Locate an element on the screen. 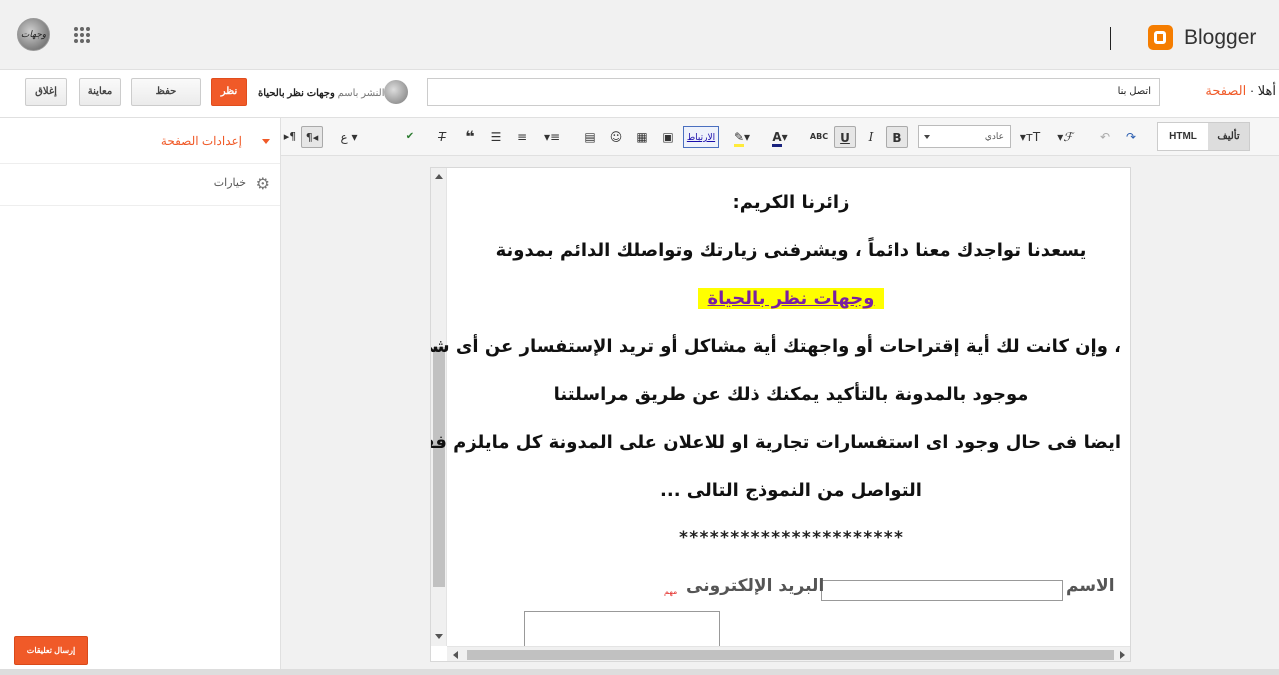 The width and height of the screenshot is (1279, 675). ltr-icon: ¶◂ is located at coordinates (312, 137).